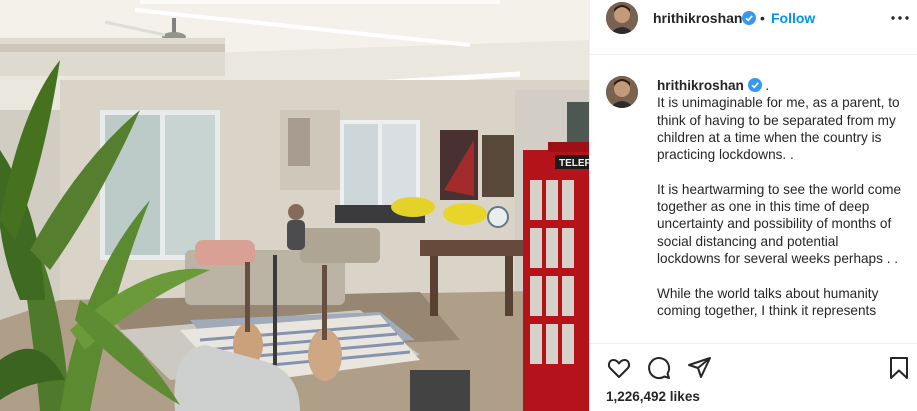 The width and height of the screenshot is (917, 411). What do you see at coordinates (697, 18) in the screenshot?
I see `header-username: hrithikroshan` at bounding box center [697, 18].